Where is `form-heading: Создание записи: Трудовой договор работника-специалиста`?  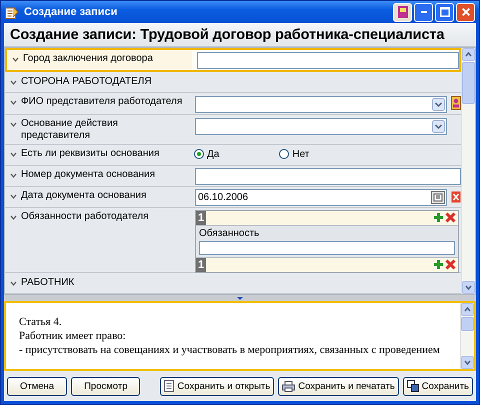
form-heading: Создание записи: Трудовой договор работника-специалиста is located at coordinates (240, 35).